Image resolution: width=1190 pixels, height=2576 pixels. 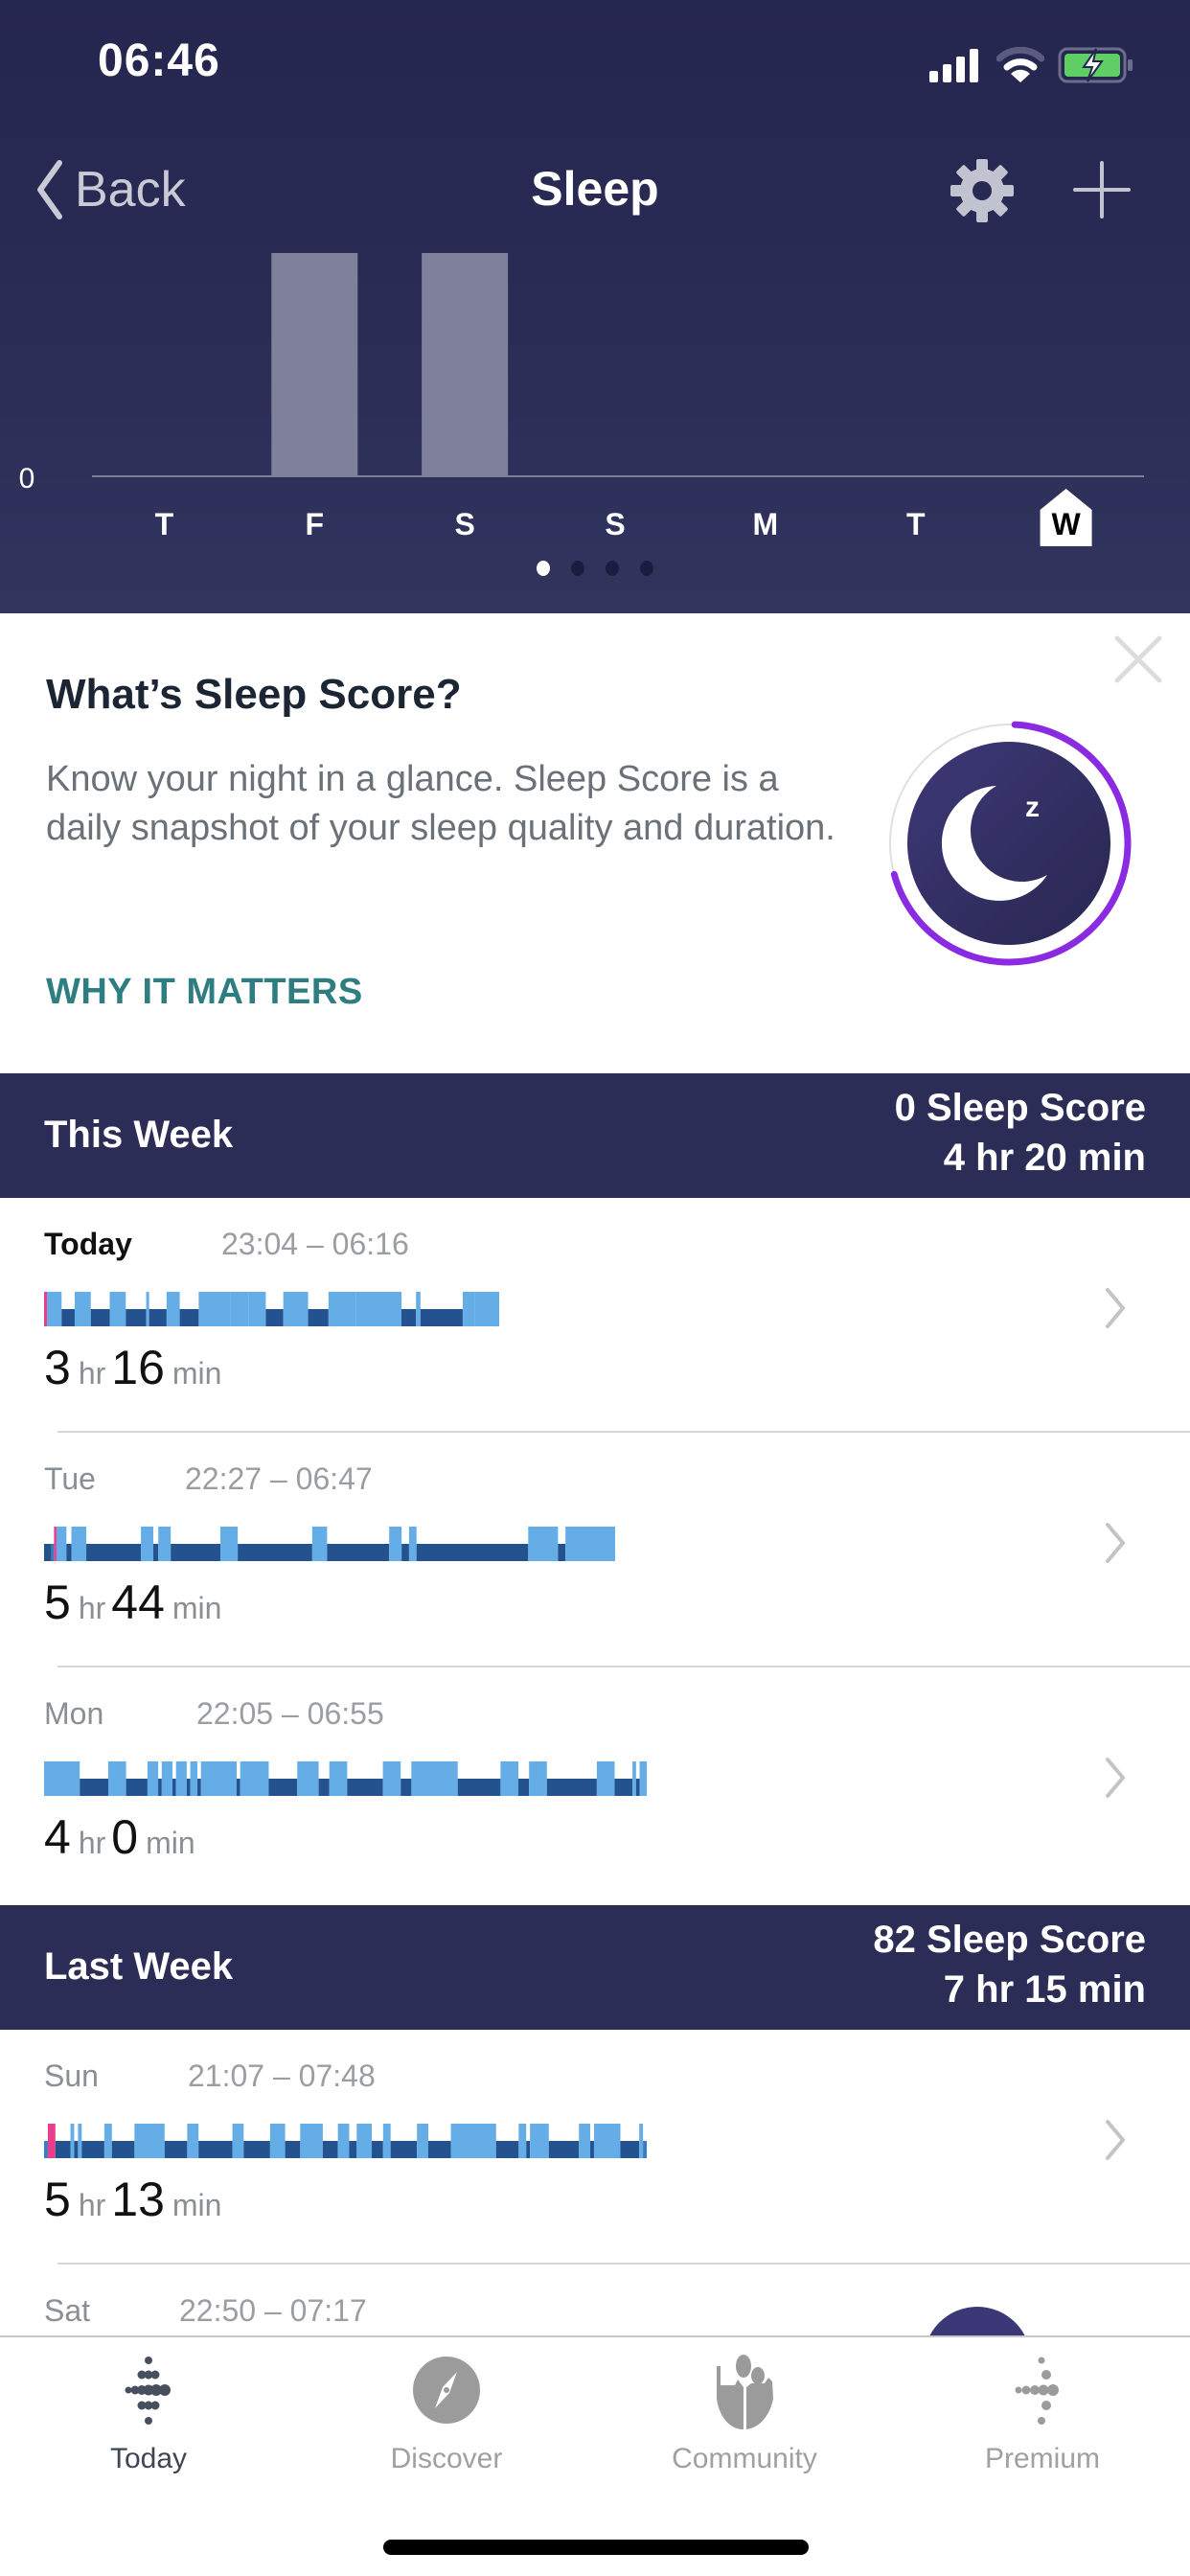 I want to click on week-sleep-score: 0 Sleep Score, so click(x=1020, y=1108).